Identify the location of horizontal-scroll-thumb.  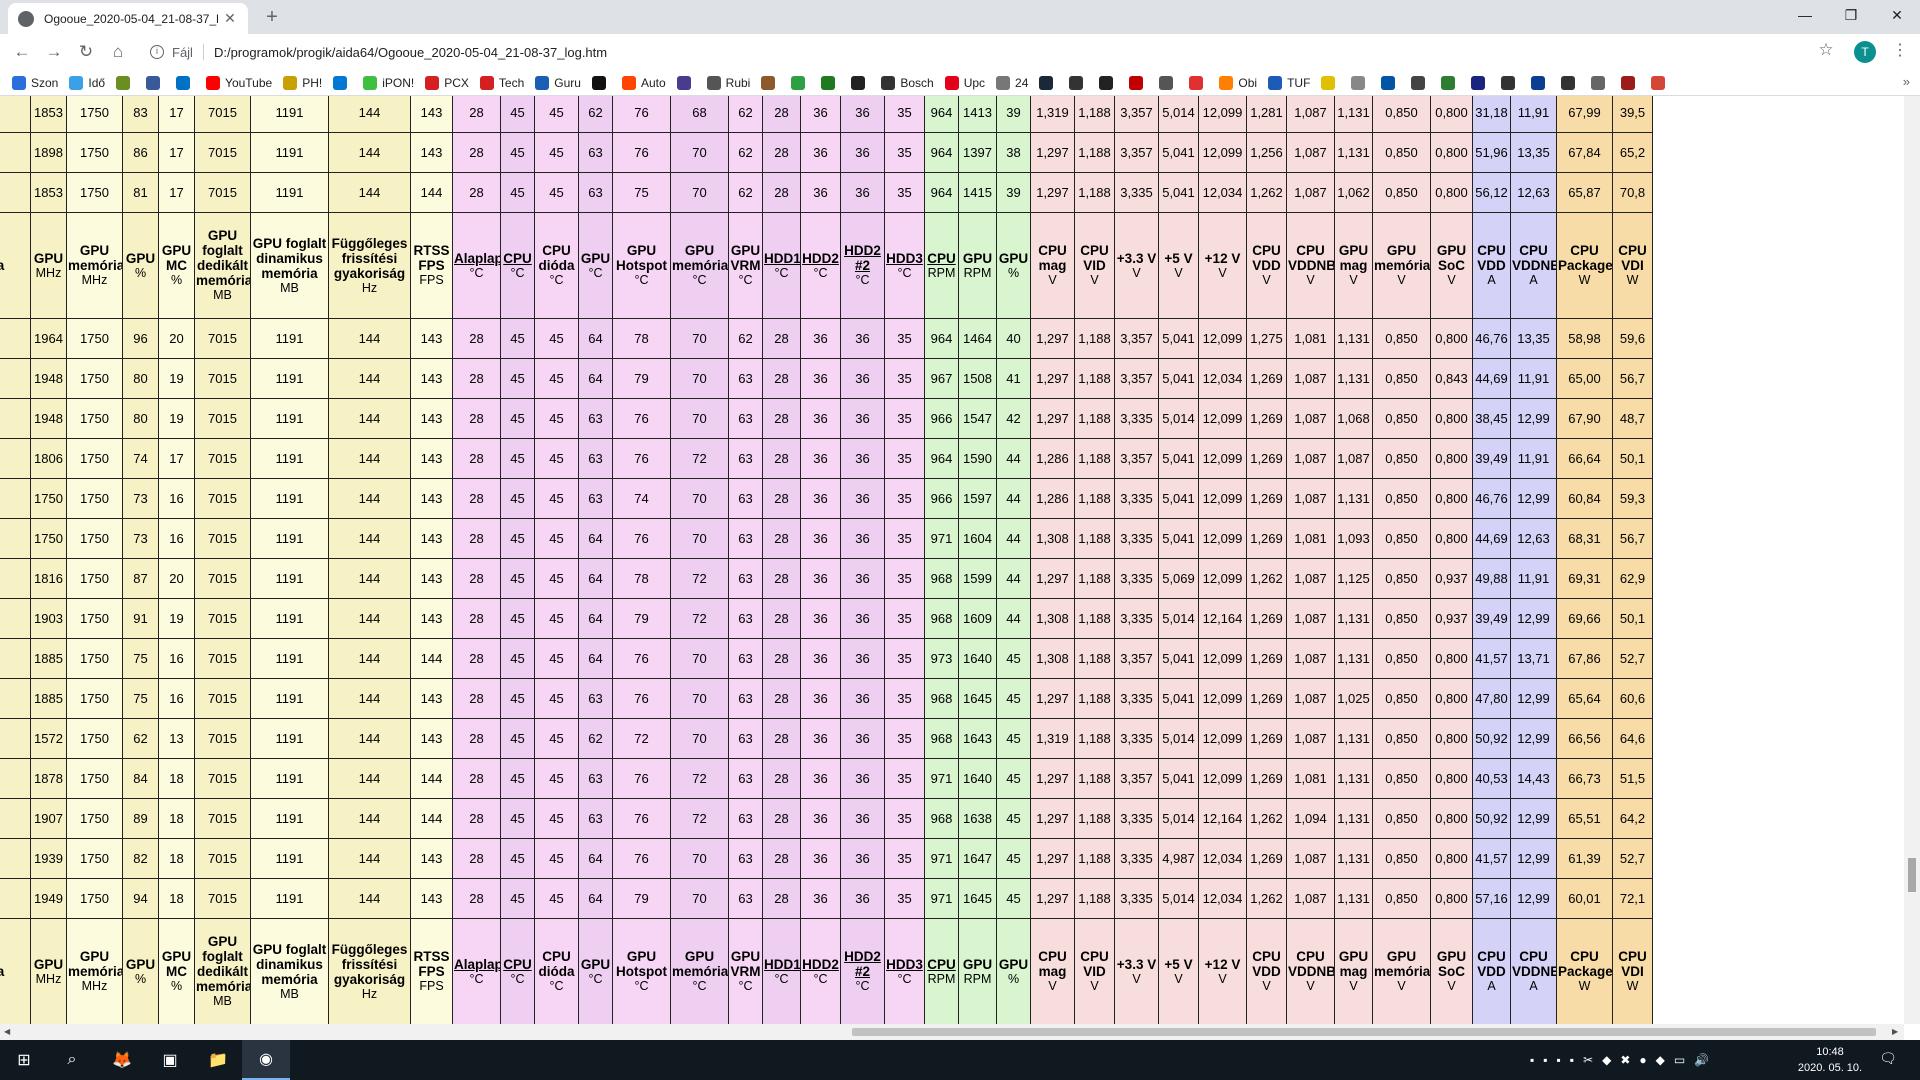
(1364, 1032).